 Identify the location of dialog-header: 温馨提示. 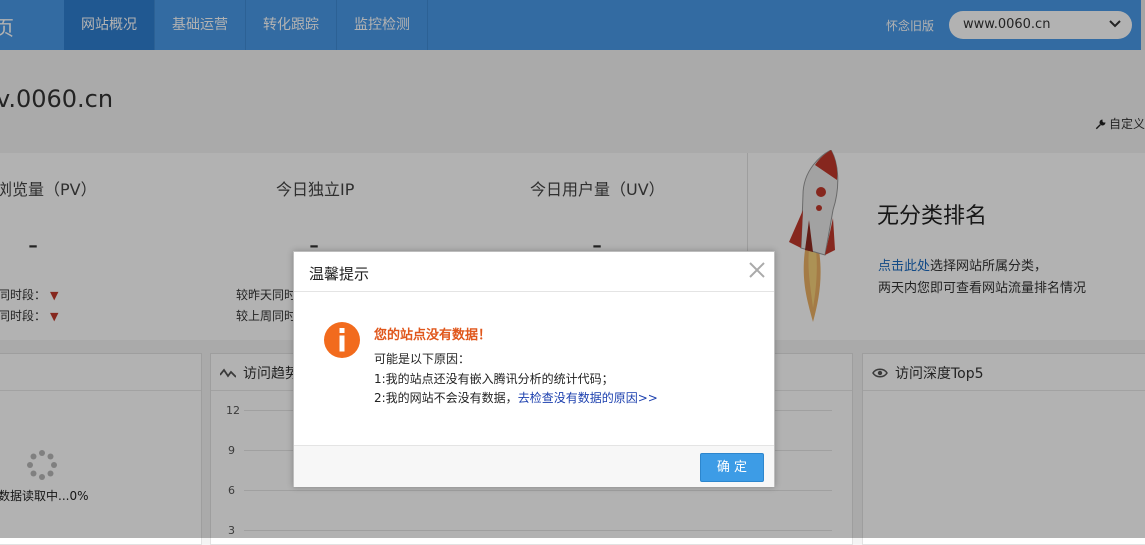
(534, 272).